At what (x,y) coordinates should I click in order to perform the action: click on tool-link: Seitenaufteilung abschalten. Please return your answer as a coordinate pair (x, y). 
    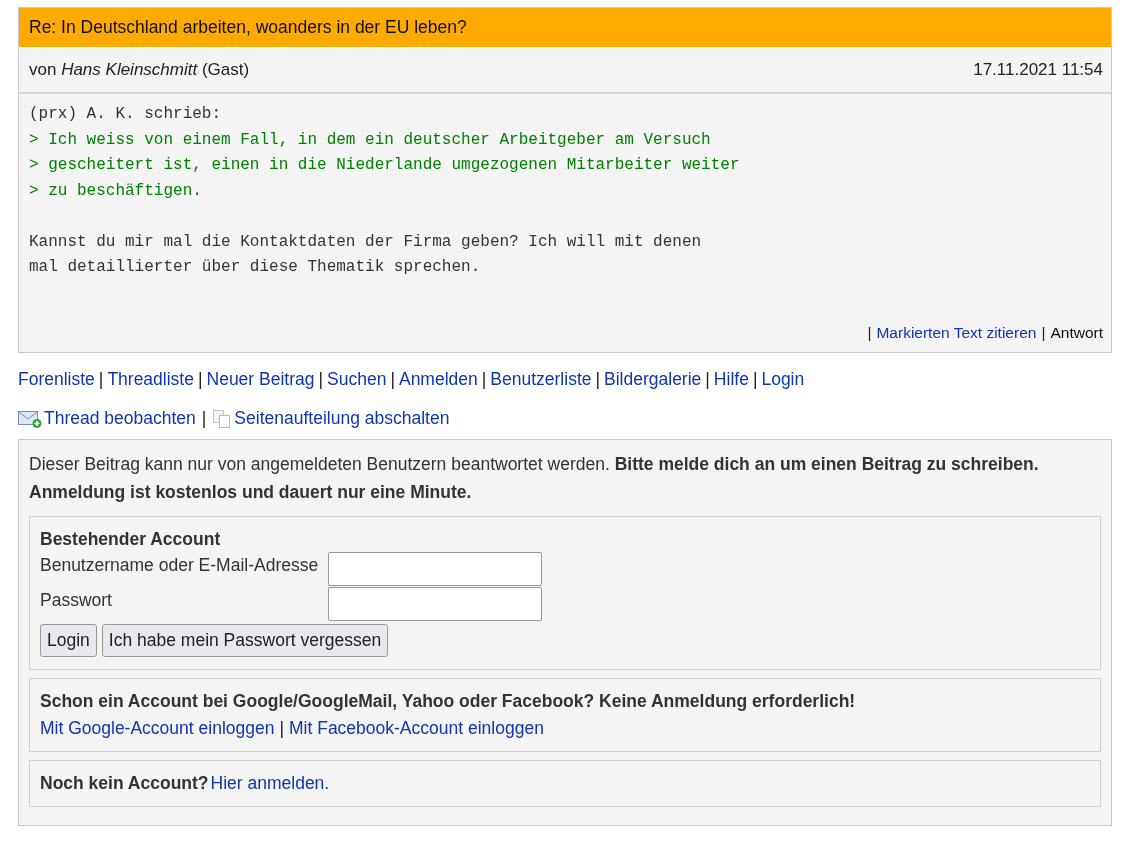
    Looking at the image, I should click on (342, 418).